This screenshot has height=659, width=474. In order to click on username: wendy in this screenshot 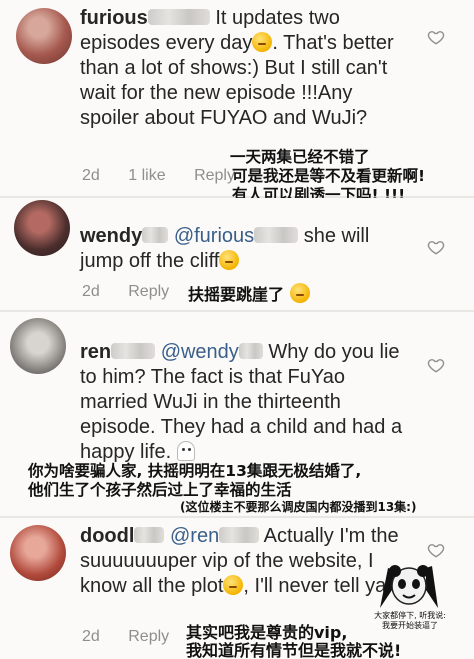, I will do `click(111, 236)`.